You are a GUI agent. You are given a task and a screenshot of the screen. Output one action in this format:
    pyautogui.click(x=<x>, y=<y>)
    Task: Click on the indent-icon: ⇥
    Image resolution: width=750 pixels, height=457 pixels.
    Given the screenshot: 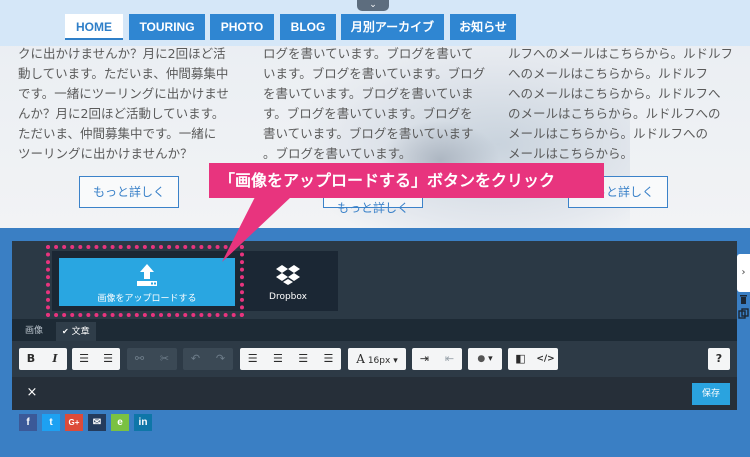 What is the action you would take?
    pyautogui.click(x=424, y=359)
    